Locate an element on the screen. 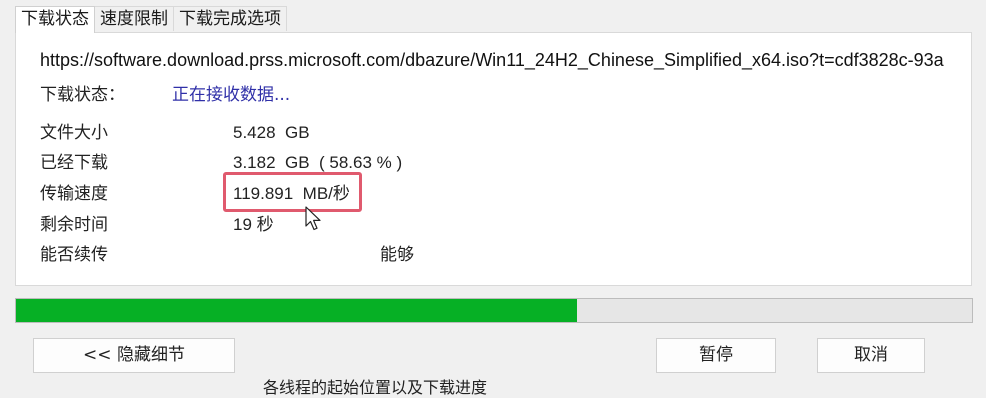  download-progress-fill is located at coordinates (296, 310).